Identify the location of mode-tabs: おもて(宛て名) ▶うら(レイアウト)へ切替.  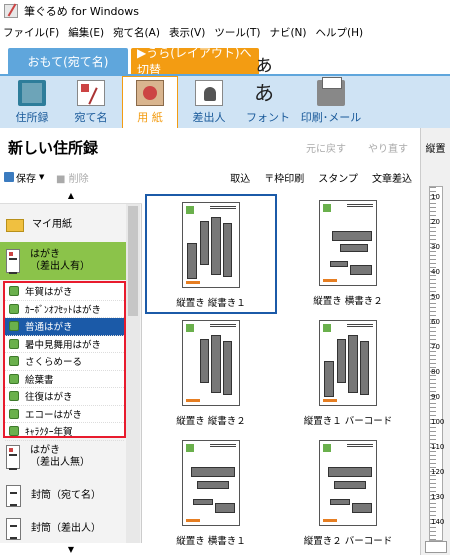
(225, 59).